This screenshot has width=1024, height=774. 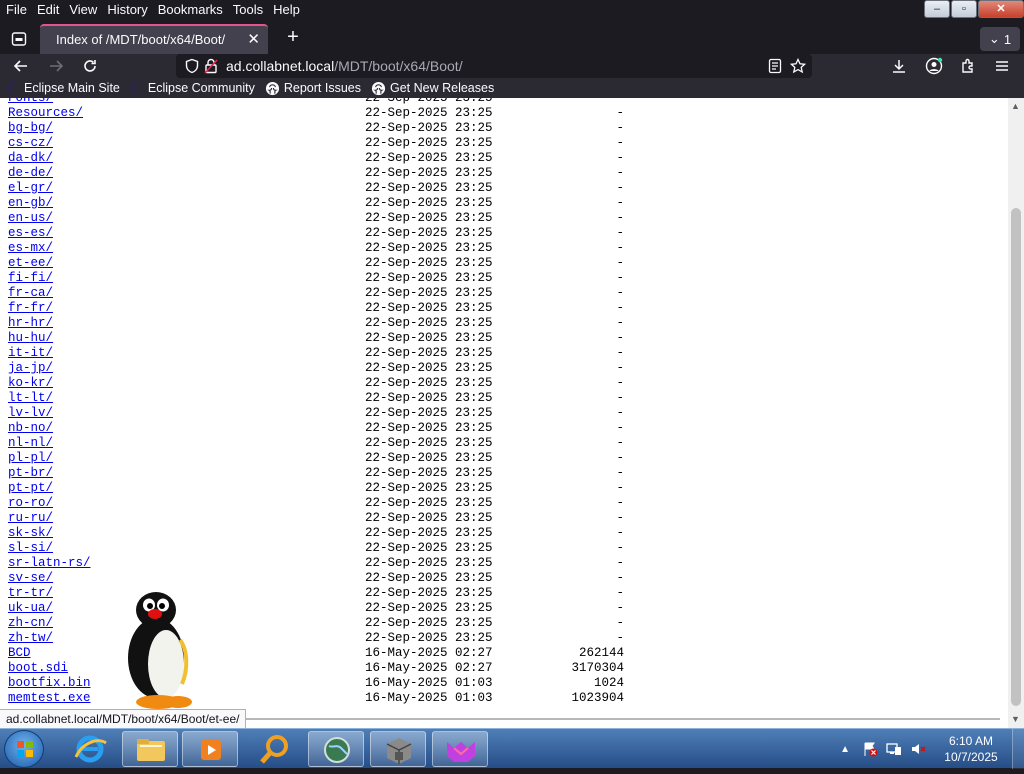 I want to click on forward-button, so click(x=56, y=66).